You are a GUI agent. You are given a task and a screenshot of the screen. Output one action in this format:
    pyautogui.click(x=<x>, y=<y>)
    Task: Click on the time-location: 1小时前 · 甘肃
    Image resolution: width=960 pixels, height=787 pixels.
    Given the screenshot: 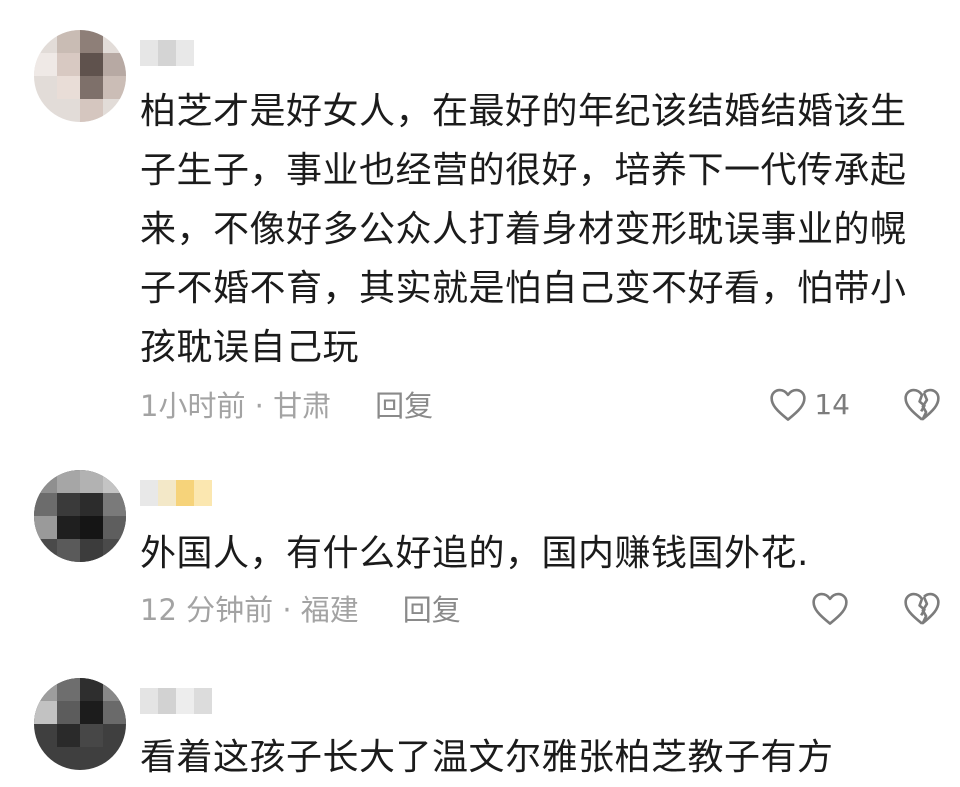 What is the action you would take?
    pyautogui.click(x=236, y=406)
    